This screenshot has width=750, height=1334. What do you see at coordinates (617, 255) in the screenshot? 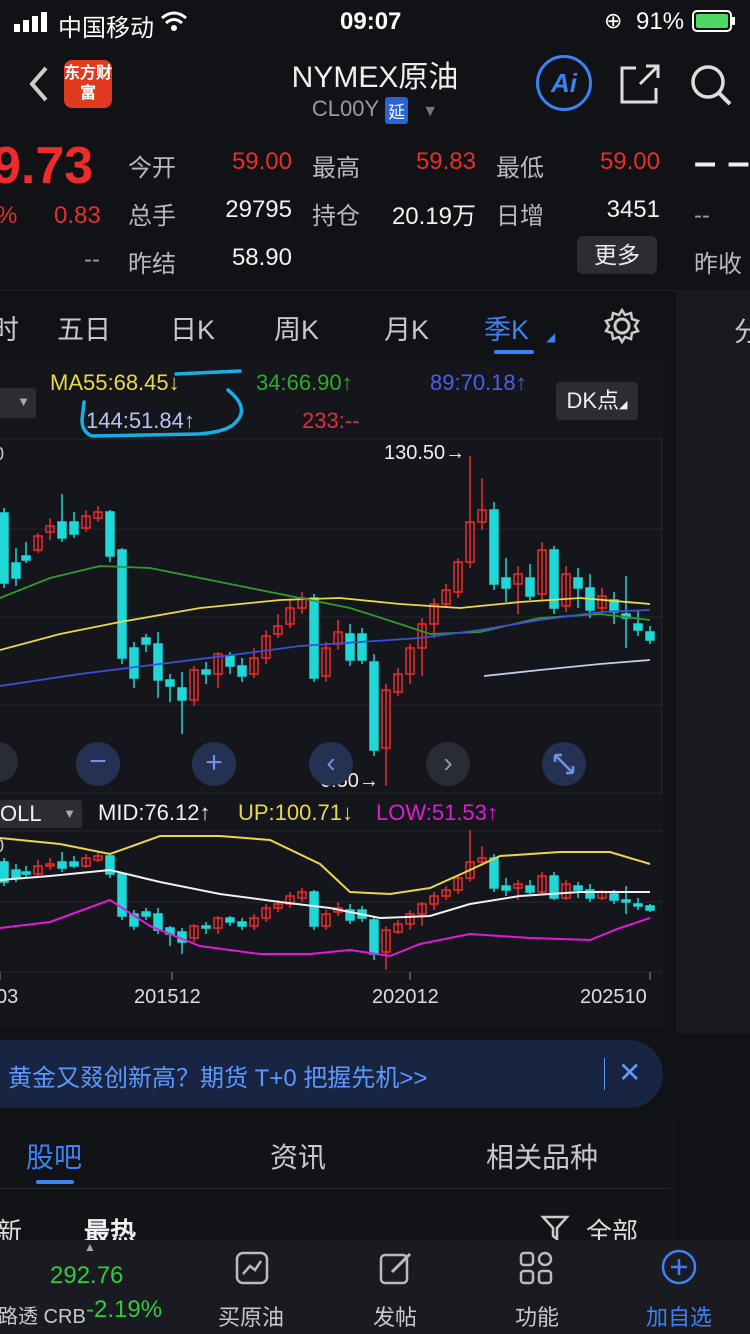
I see `more-button: 更多` at bounding box center [617, 255].